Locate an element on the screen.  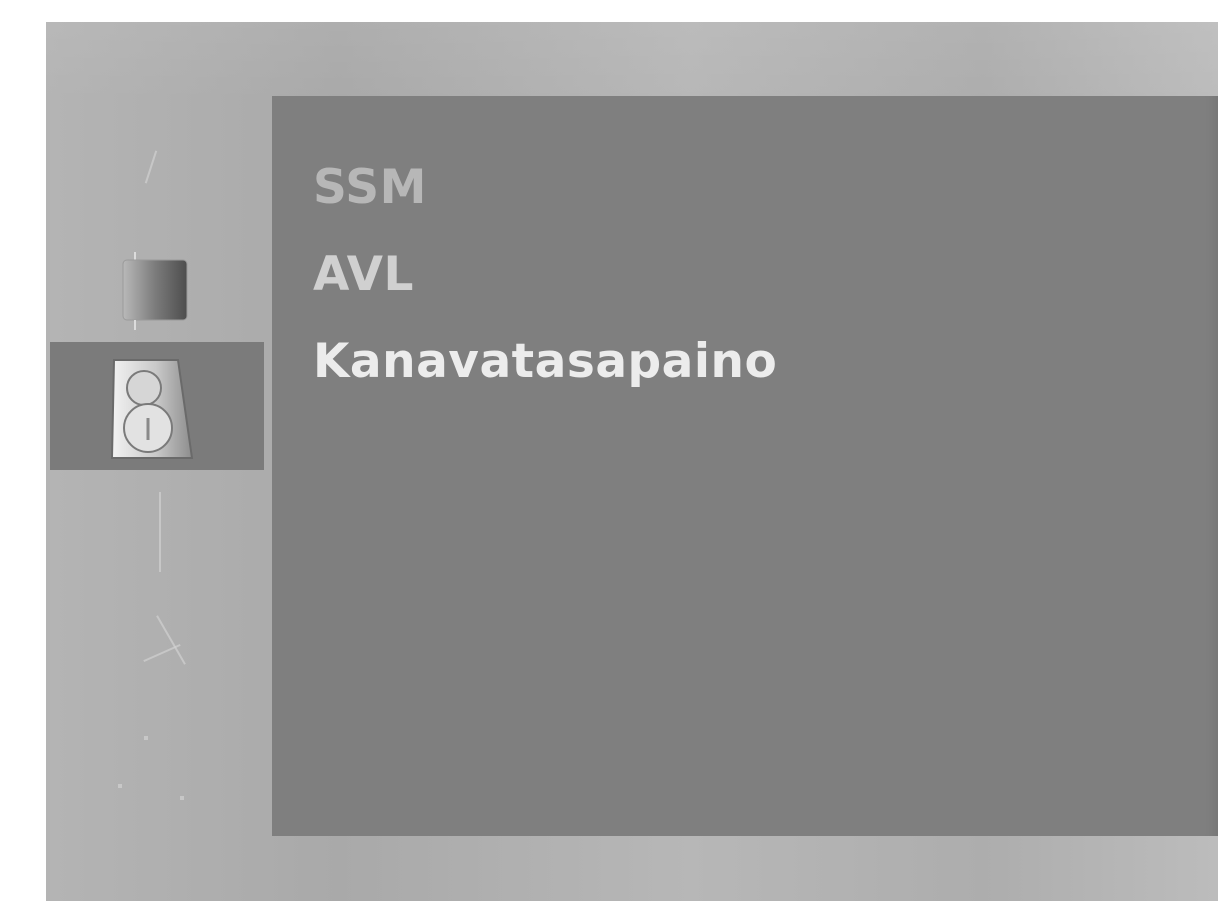
picture-icon is located at coordinates (155, 292).